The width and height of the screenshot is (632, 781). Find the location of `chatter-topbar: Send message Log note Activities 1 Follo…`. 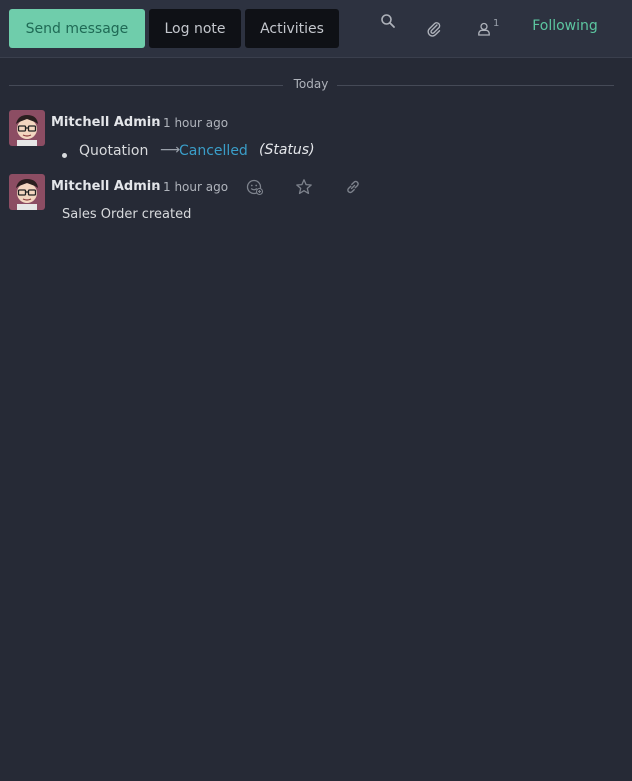

chatter-topbar: Send message Log note Activities 1 Follo… is located at coordinates (316, 29).